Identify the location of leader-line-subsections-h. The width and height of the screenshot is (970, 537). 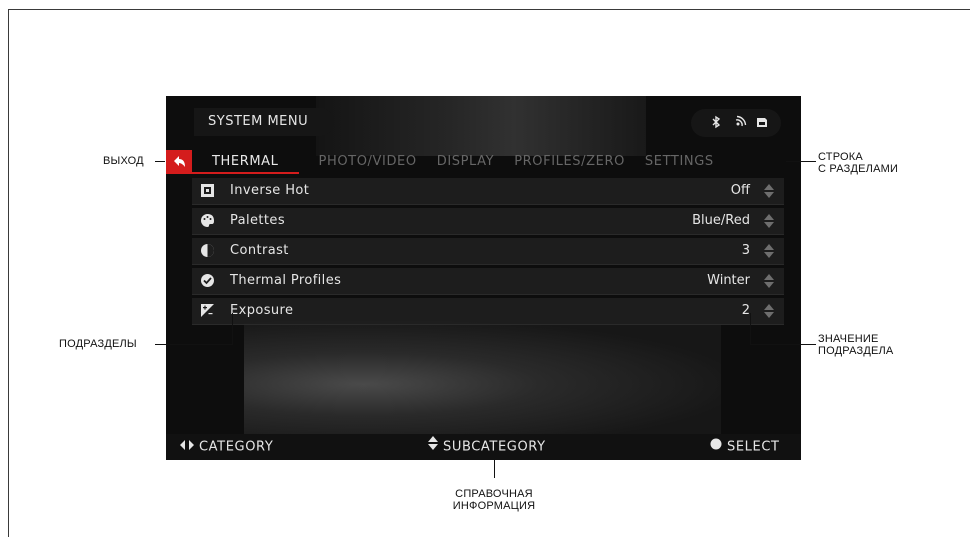
(194, 344).